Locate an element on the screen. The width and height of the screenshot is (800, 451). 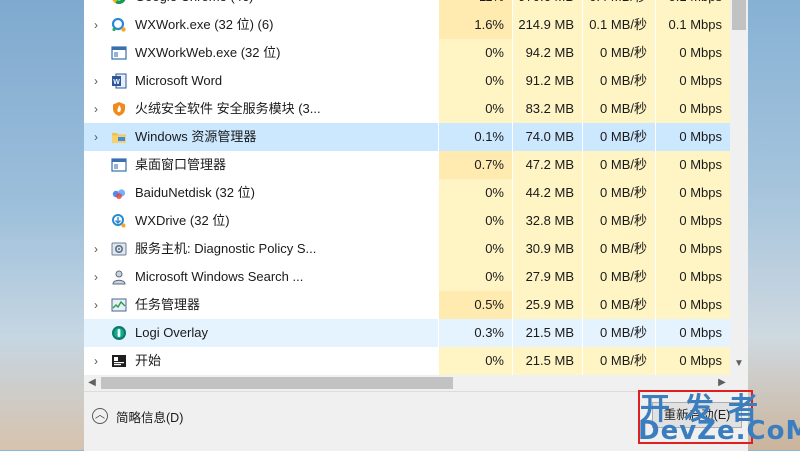
process-name: Microsoft Word is located at coordinates (179, 80).